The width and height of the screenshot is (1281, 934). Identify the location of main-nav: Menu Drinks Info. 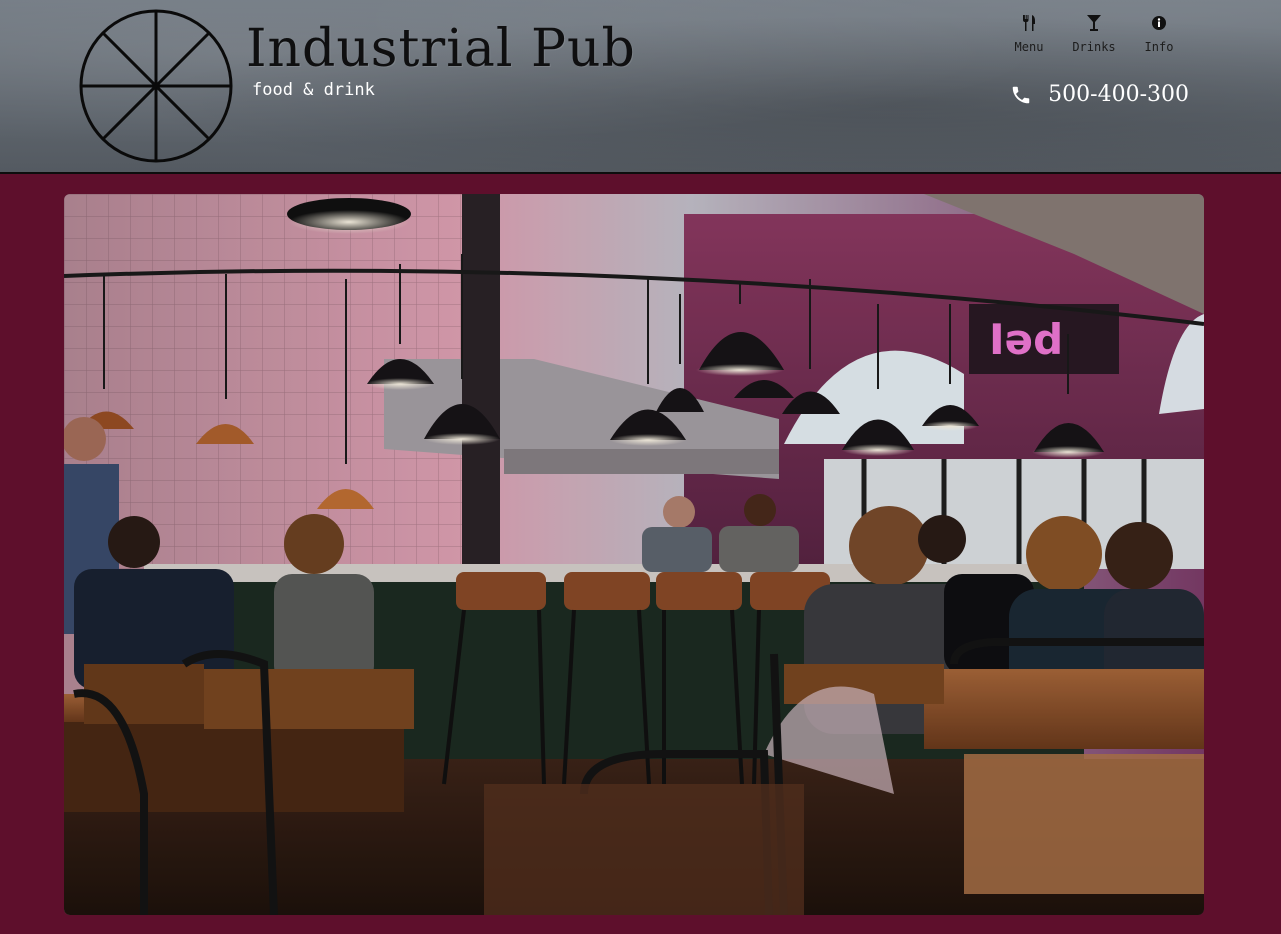
(1091, 34).